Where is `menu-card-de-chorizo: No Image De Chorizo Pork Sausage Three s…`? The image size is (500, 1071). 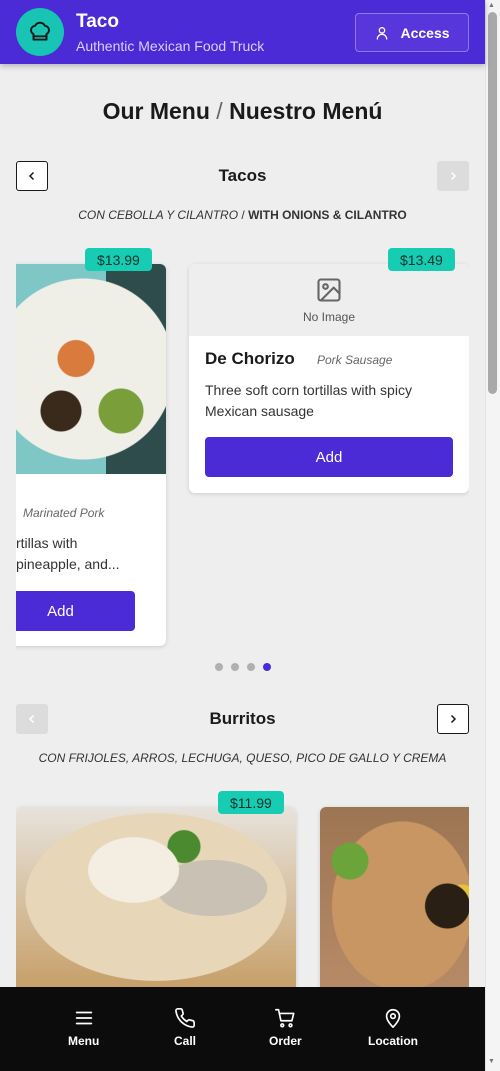
menu-card-de-chorizo: No Image De Chorizo Pork Sausage Three s… is located at coordinates (329, 378).